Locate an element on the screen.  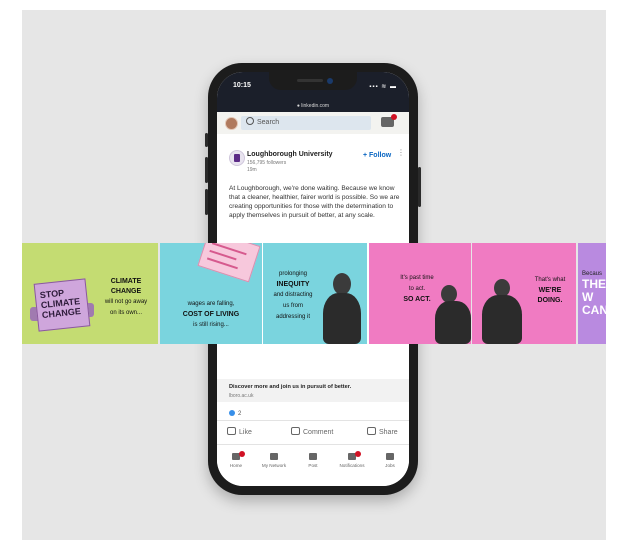
share-button: Share is located at coordinates (382, 431).